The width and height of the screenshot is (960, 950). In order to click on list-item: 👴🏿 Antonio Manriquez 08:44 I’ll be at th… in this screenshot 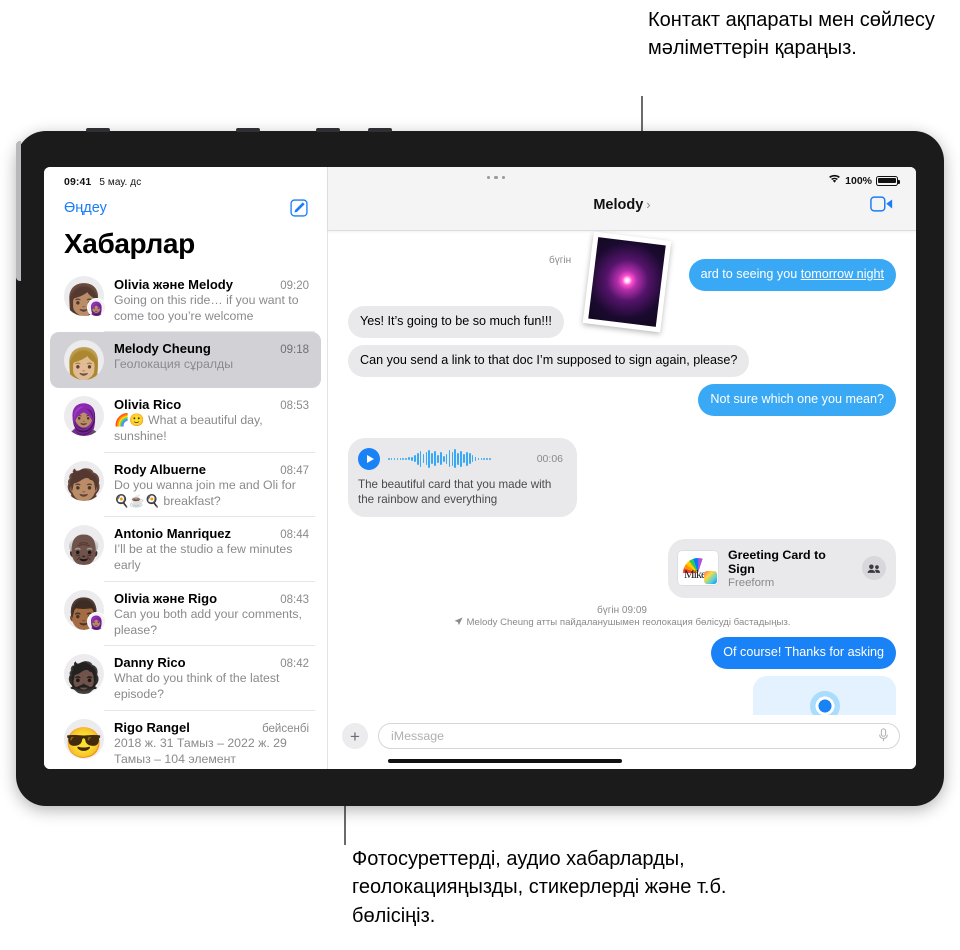, I will do `click(185, 549)`.